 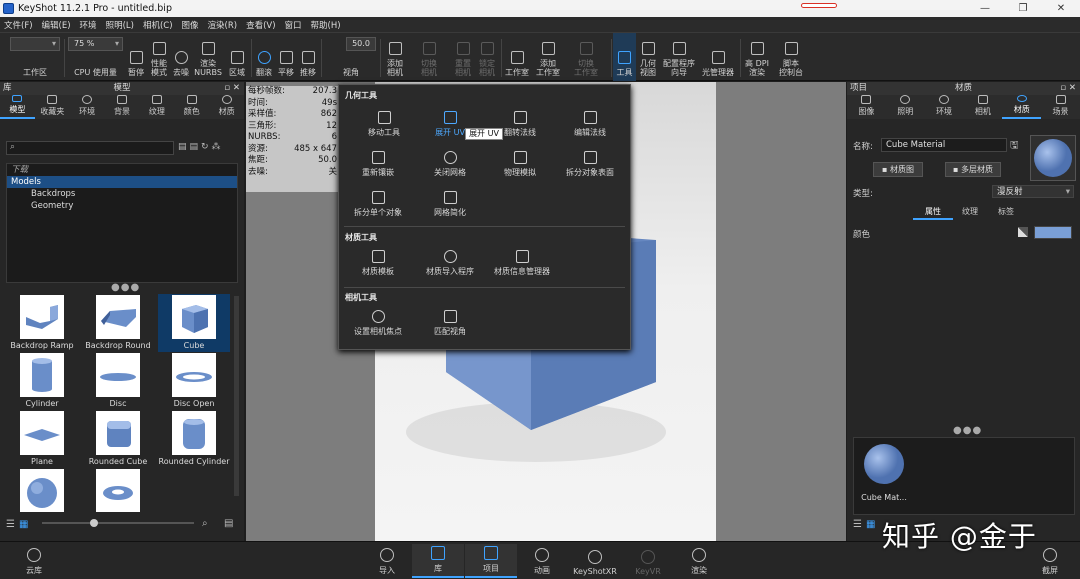 I want to click on material-type-select: 漫反射 ▾, so click(x=1033, y=191).